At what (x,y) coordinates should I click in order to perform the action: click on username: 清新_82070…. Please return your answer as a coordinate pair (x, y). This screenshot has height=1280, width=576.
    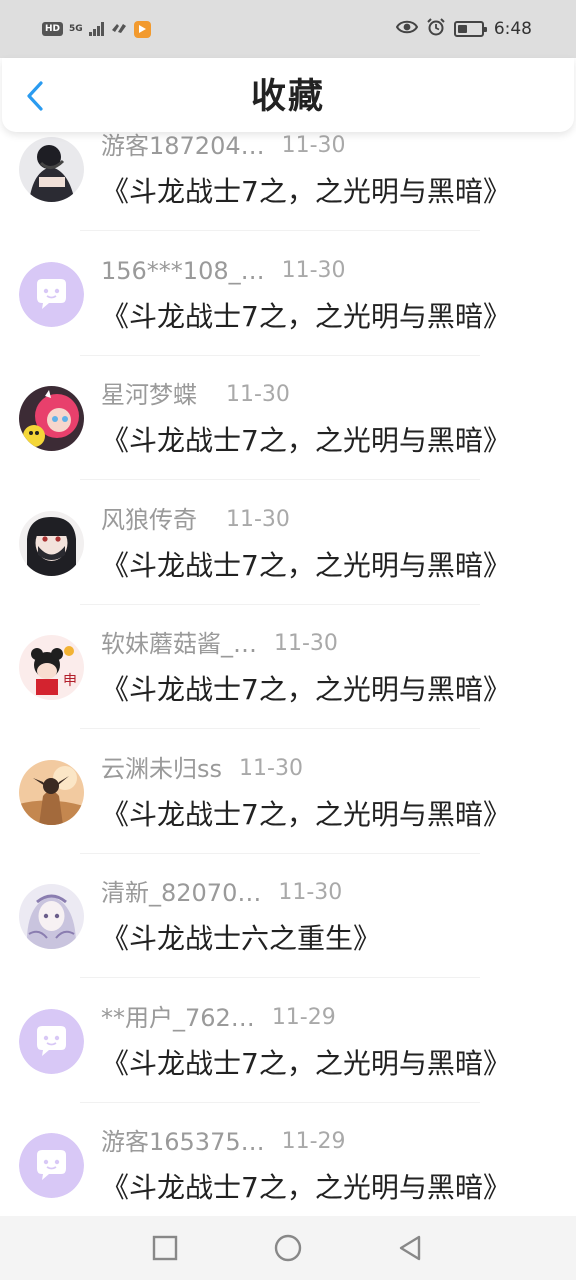
    Looking at the image, I should click on (181, 893).